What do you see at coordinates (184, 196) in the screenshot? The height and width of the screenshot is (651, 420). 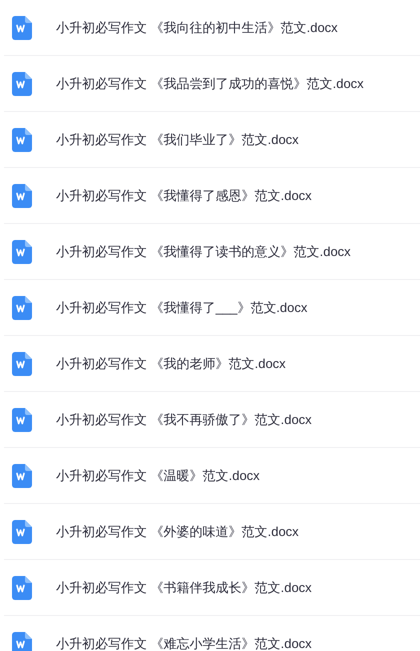 I see `file-name: 小升初必写作文 《我懂得了感恩》范文.docx` at bounding box center [184, 196].